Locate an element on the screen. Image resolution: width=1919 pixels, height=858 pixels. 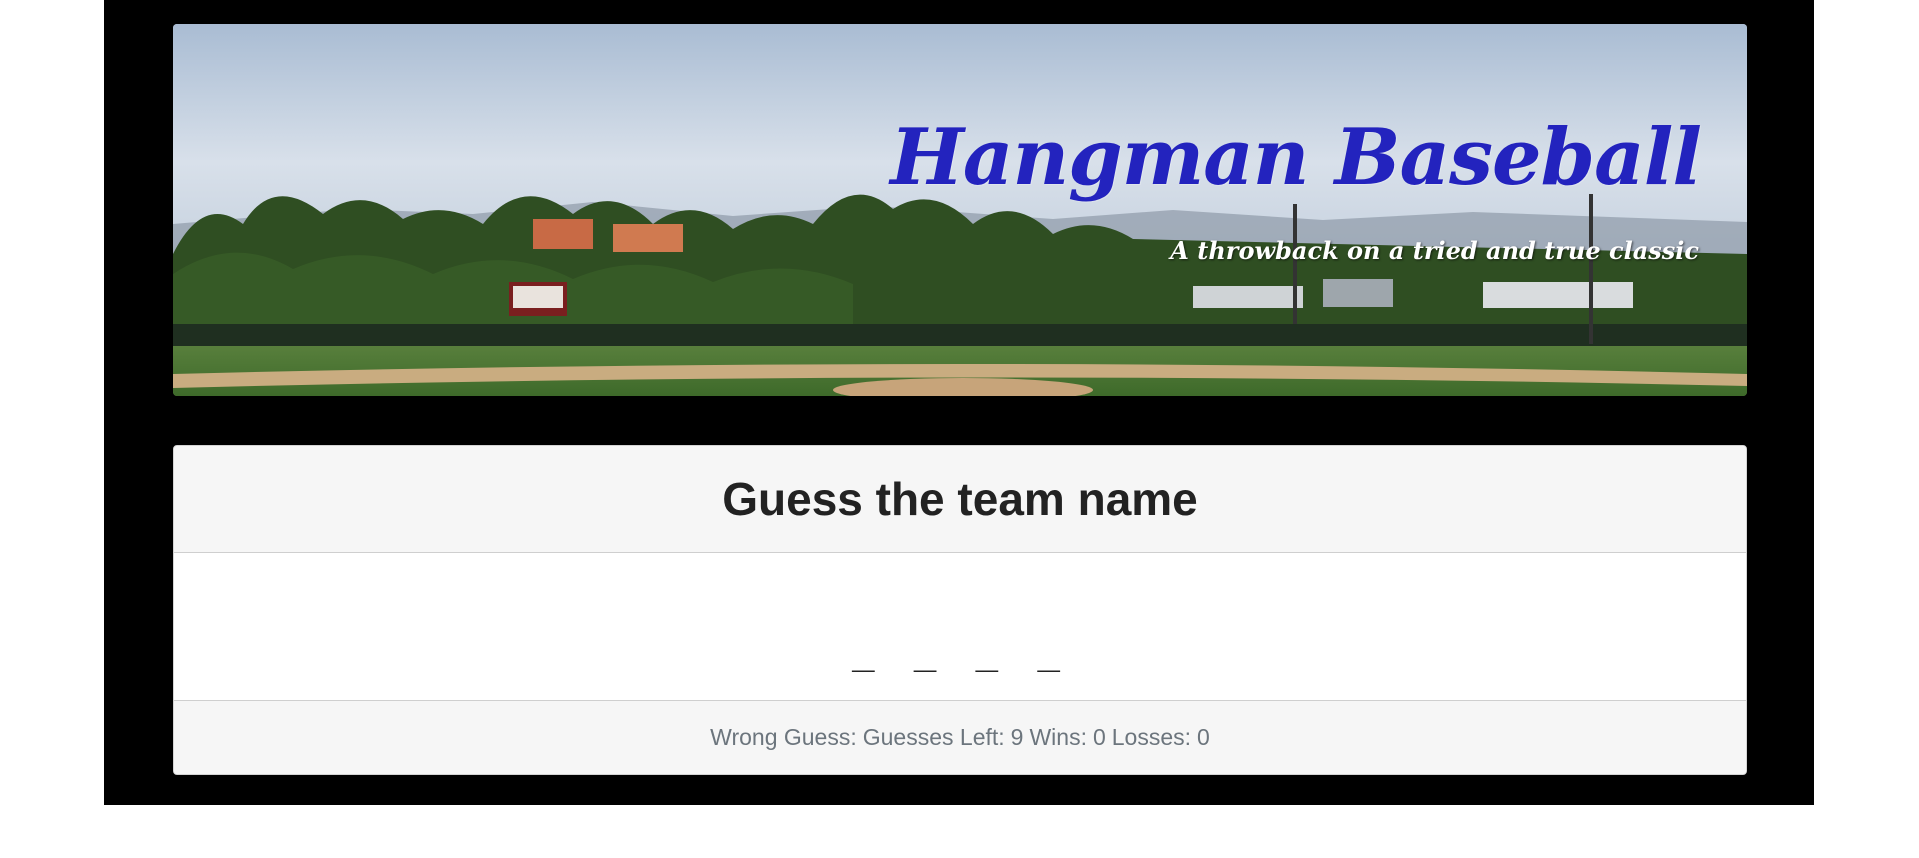
game-card-header: Guess the team name is located at coordinates (960, 499).